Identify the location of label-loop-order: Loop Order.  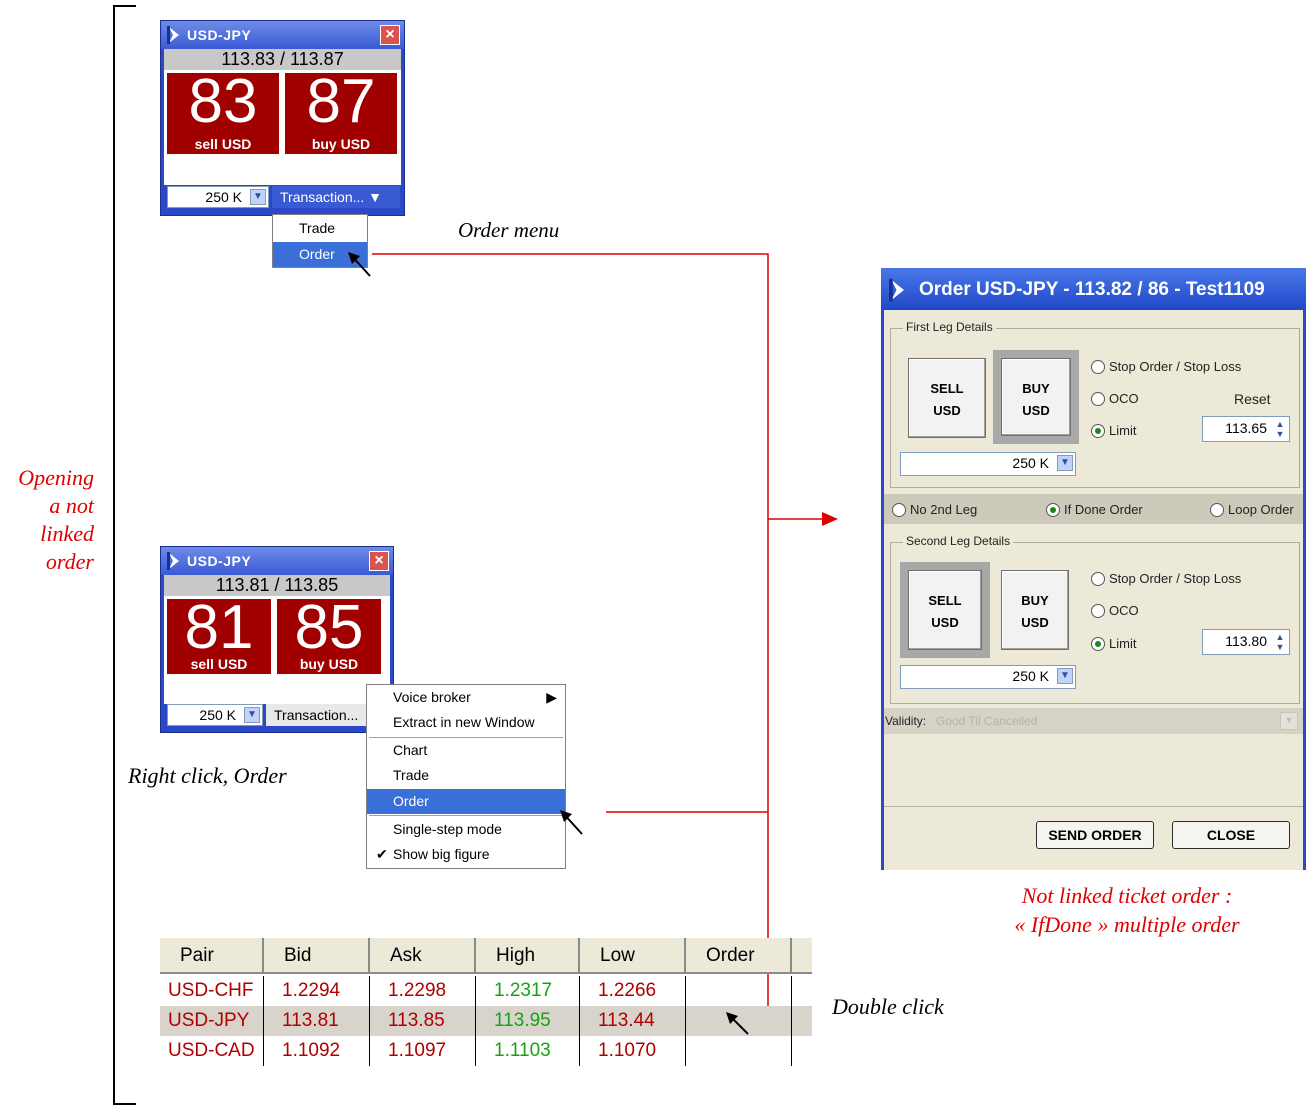
(1261, 509).